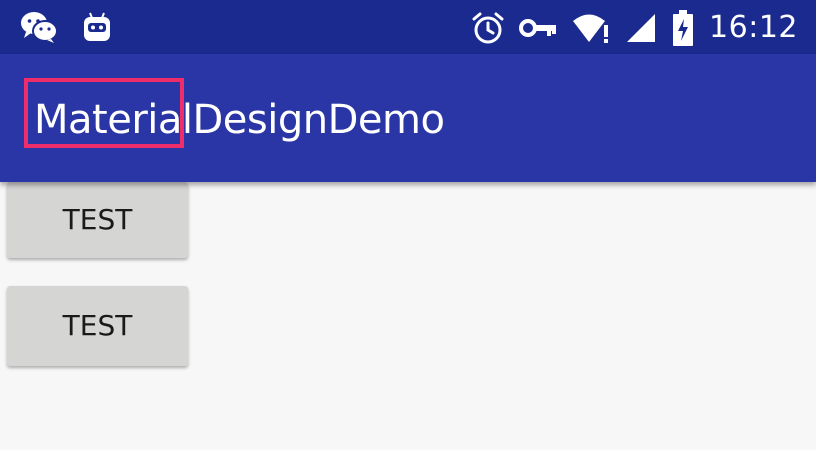 The image size is (816, 450). Describe the element at coordinates (488, 28) in the screenshot. I see `alarm-icon` at that location.